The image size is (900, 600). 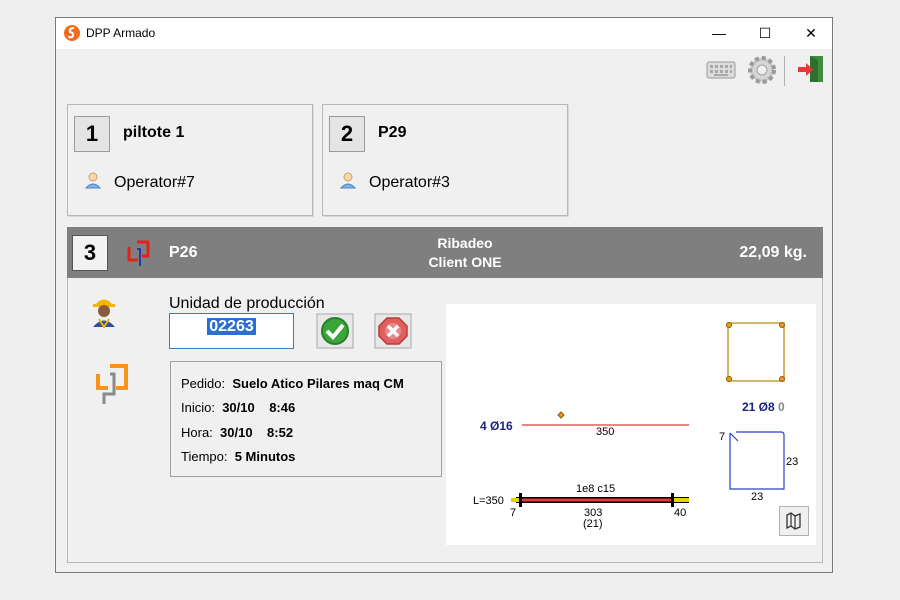 What do you see at coordinates (811, 33) in the screenshot?
I see `close-button: ✕` at bounding box center [811, 33].